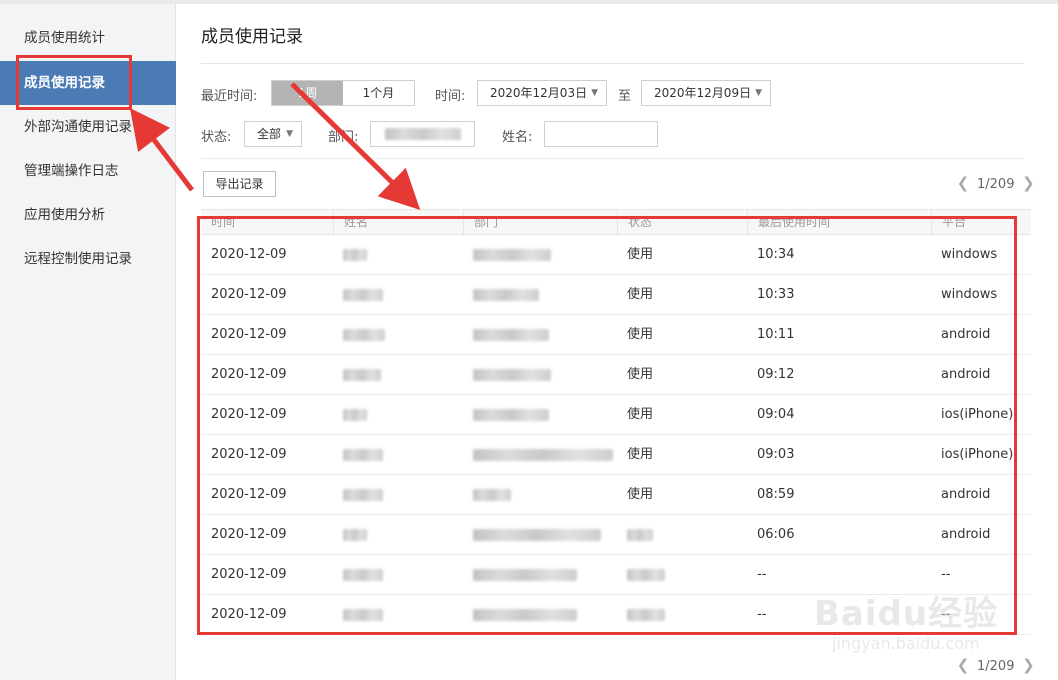 This screenshot has height=680, width=1058. Describe the element at coordinates (307, 93) in the screenshot. I see `recent-1-week-button: 1周` at that location.